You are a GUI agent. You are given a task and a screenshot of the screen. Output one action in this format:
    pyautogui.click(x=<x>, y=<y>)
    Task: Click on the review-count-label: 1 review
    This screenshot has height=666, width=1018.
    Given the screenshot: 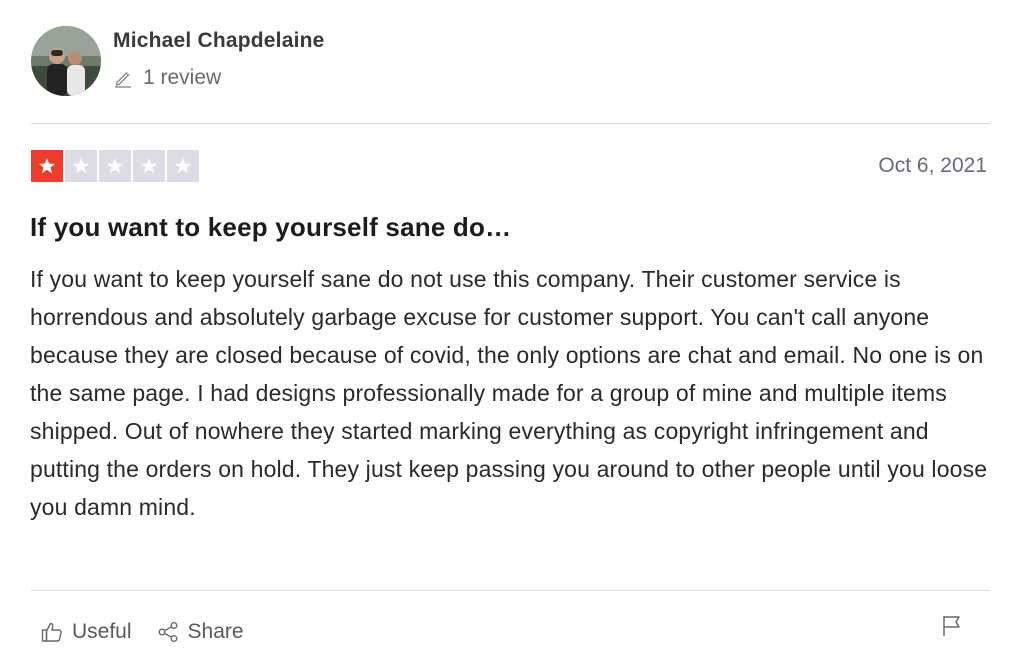 What is the action you would take?
    pyautogui.click(x=182, y=77)
    